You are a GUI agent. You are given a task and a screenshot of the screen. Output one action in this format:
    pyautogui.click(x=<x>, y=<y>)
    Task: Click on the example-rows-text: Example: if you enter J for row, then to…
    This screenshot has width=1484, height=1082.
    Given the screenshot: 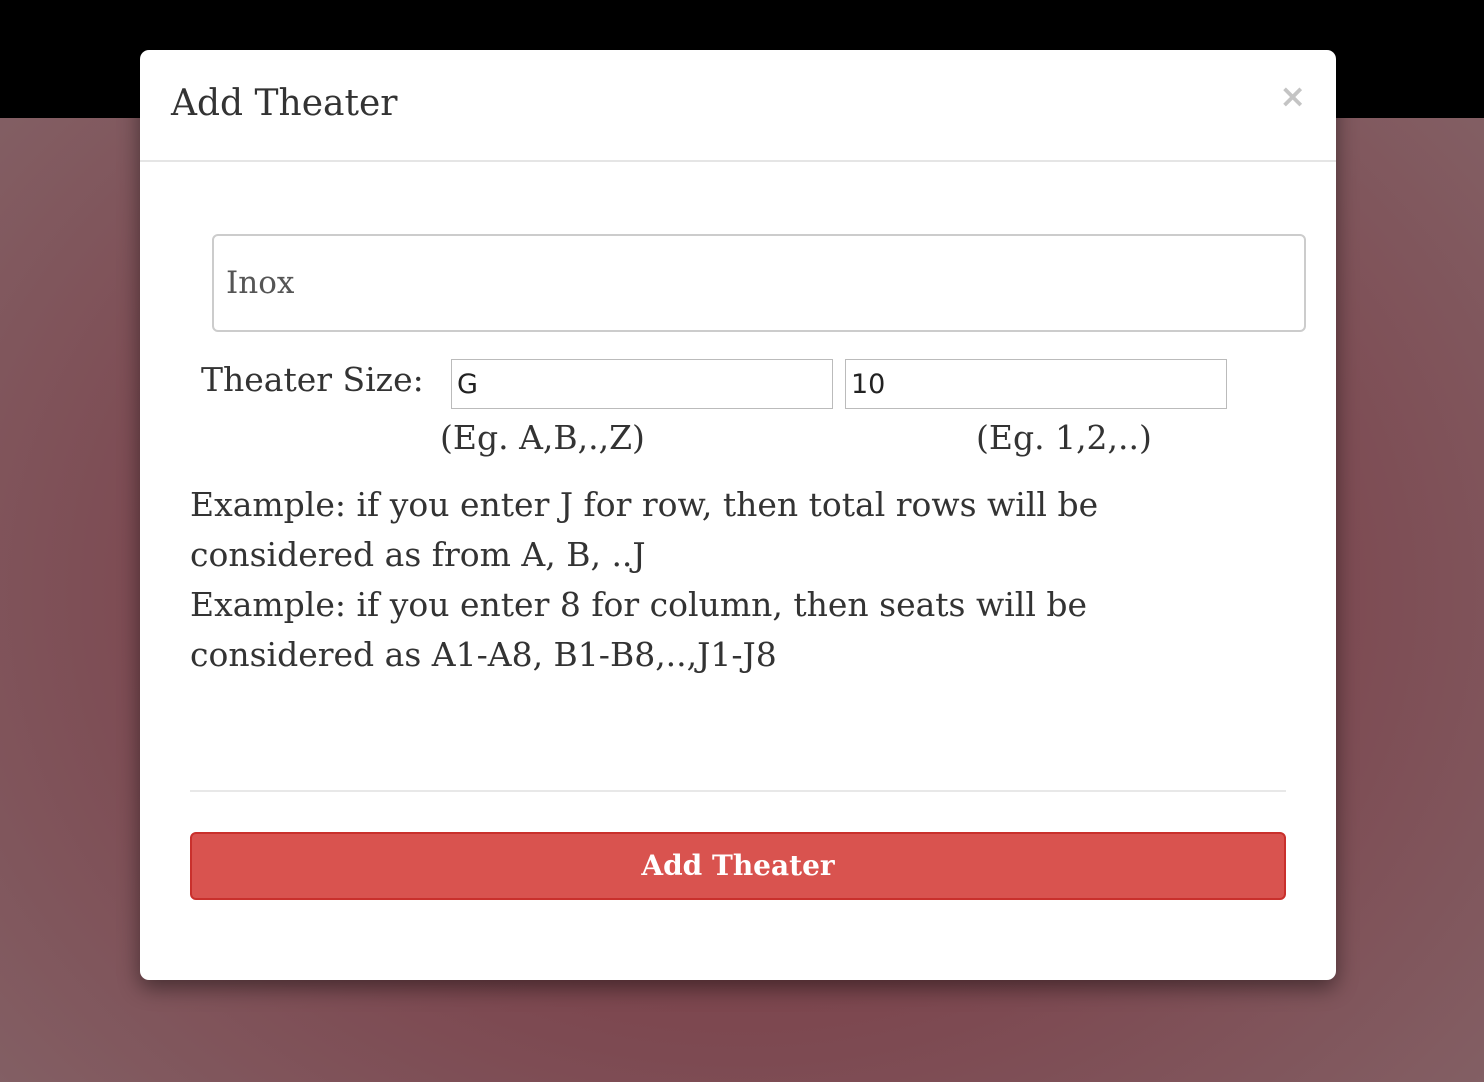 What is the action you would take?
    pyautogui.click(x=644, y=529)
    